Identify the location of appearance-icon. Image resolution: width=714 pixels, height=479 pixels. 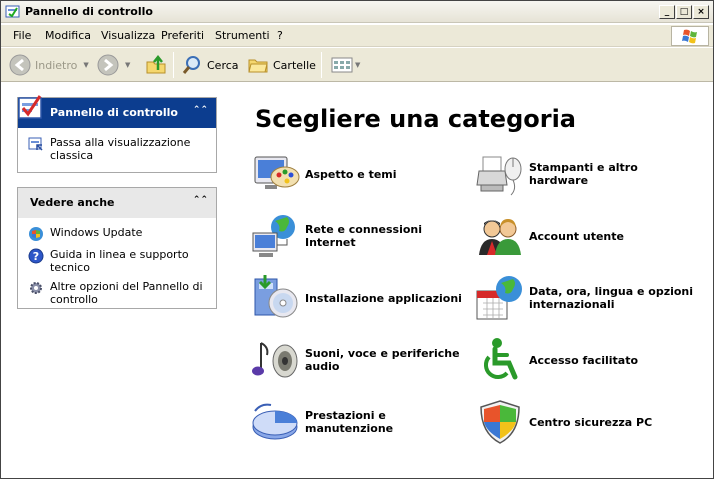
(277, 172).